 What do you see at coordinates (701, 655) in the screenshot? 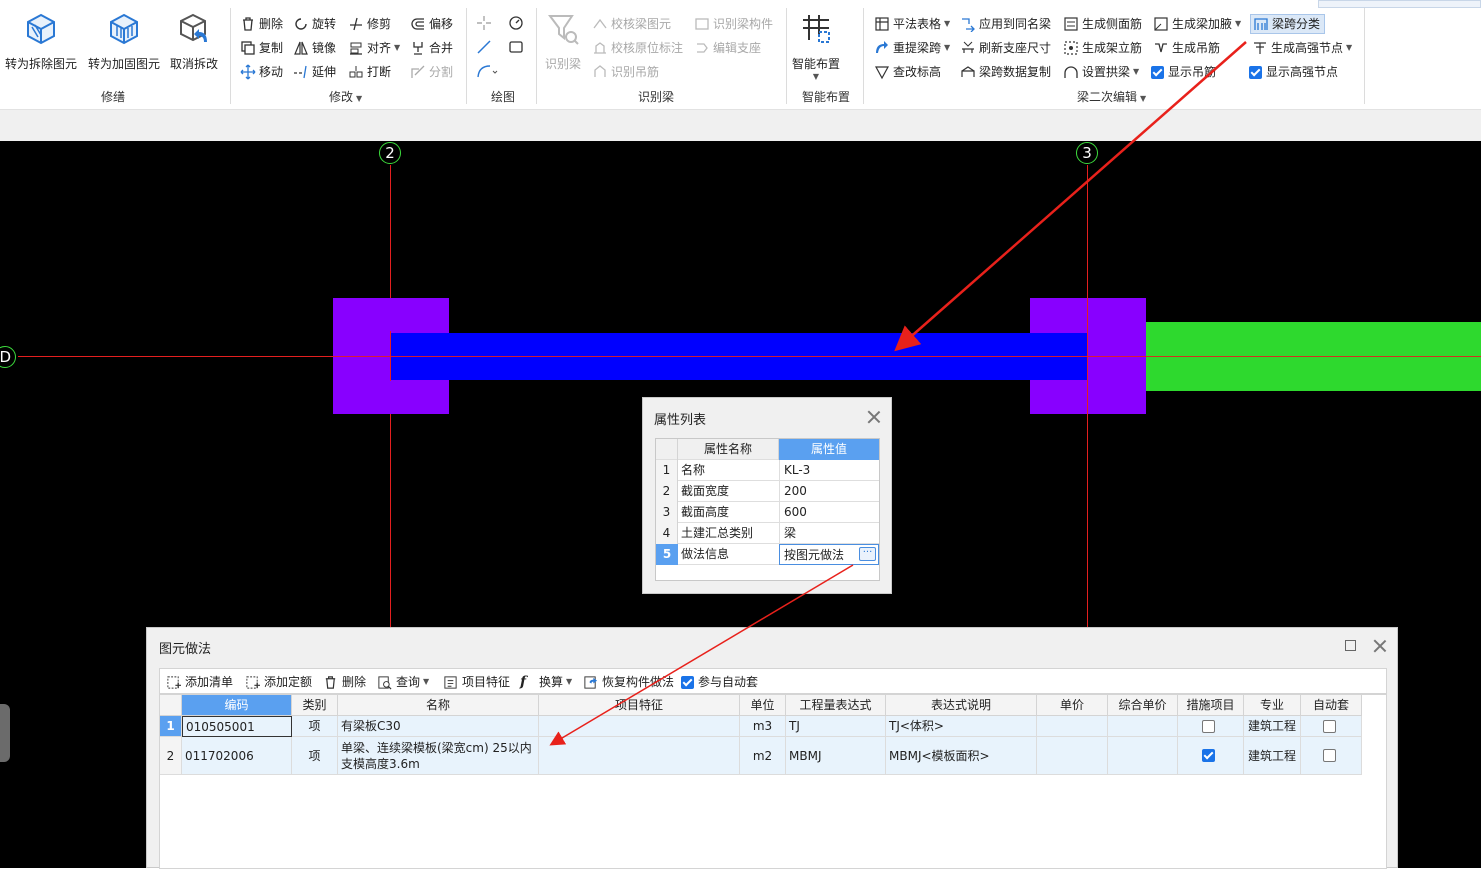
I see `arrow-to-method-row` at bounding box center [701, 655].